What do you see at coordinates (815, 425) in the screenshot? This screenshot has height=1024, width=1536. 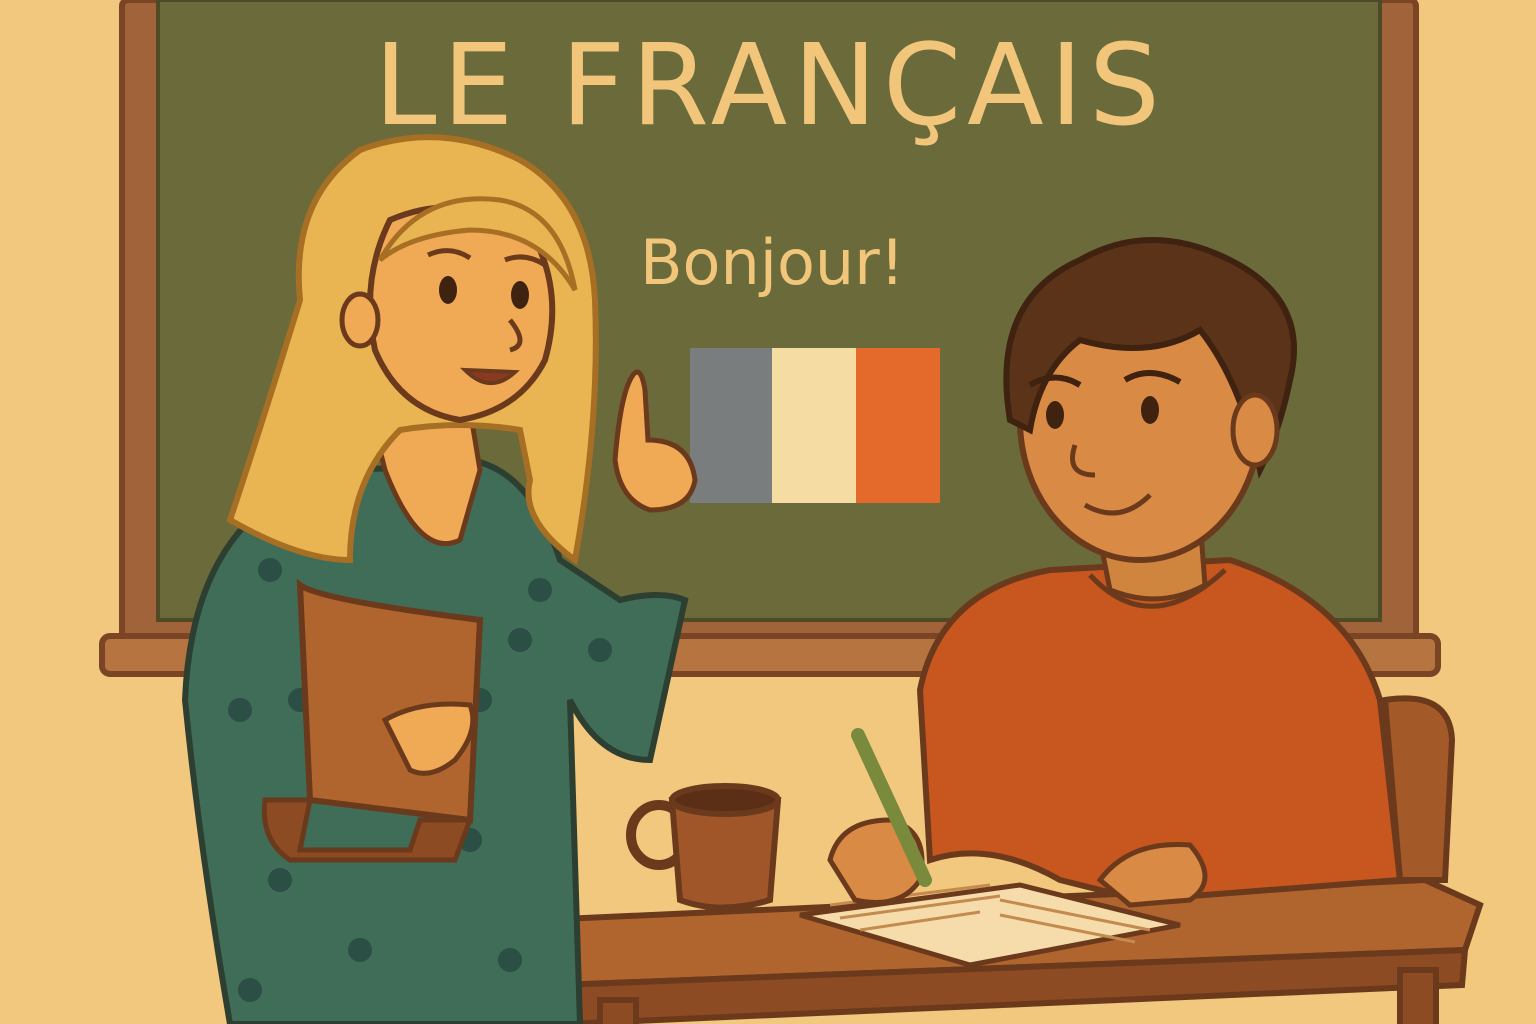 I see `french-flag-icon` at bounding box center [815, 425].